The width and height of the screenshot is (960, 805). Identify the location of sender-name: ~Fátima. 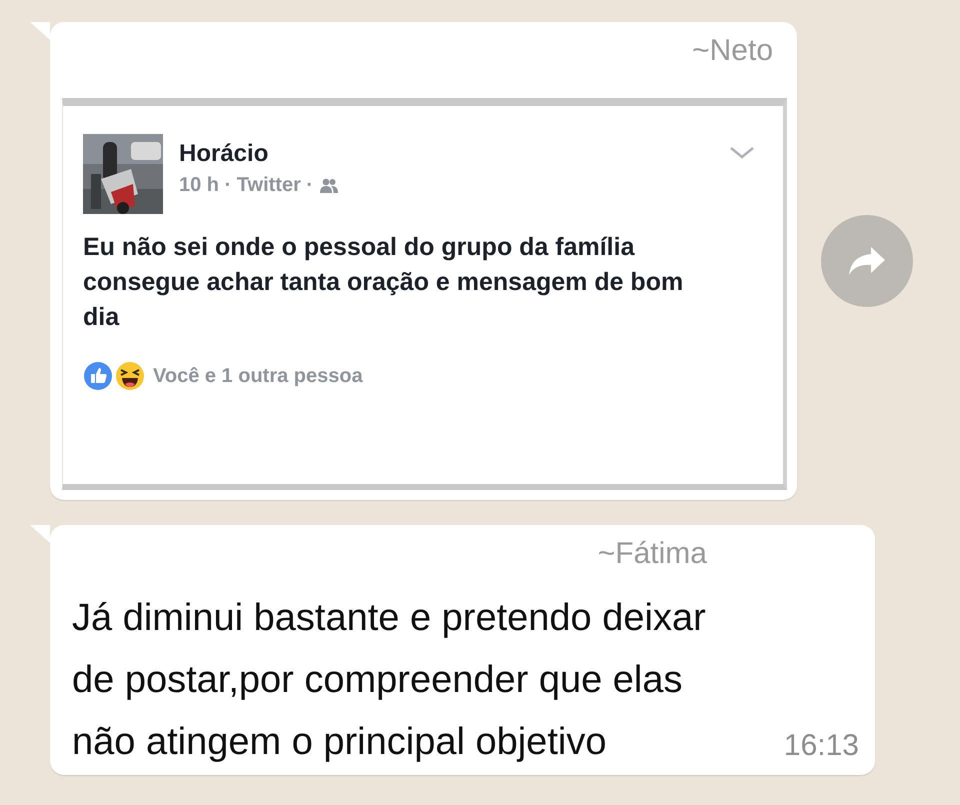
(652, 553).